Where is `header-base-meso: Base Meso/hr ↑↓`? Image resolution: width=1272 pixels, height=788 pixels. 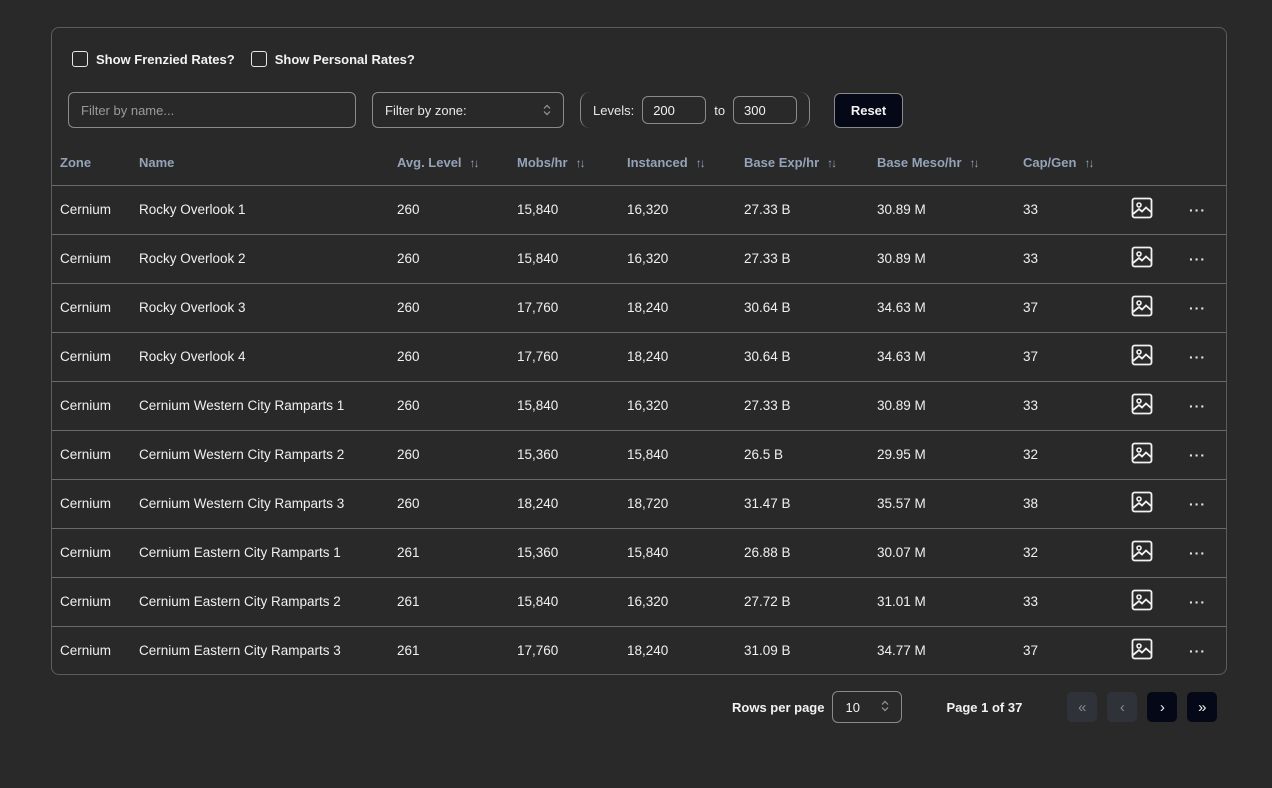
header-base-meso: Base Meso/hr ↑↓ is located at coordinates (950, 163).